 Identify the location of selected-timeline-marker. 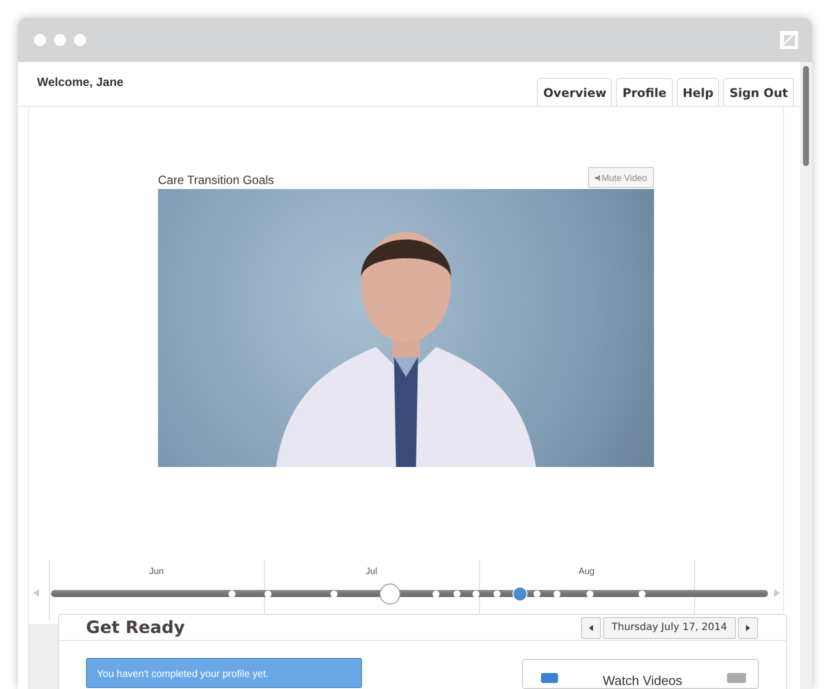
(390, 593).